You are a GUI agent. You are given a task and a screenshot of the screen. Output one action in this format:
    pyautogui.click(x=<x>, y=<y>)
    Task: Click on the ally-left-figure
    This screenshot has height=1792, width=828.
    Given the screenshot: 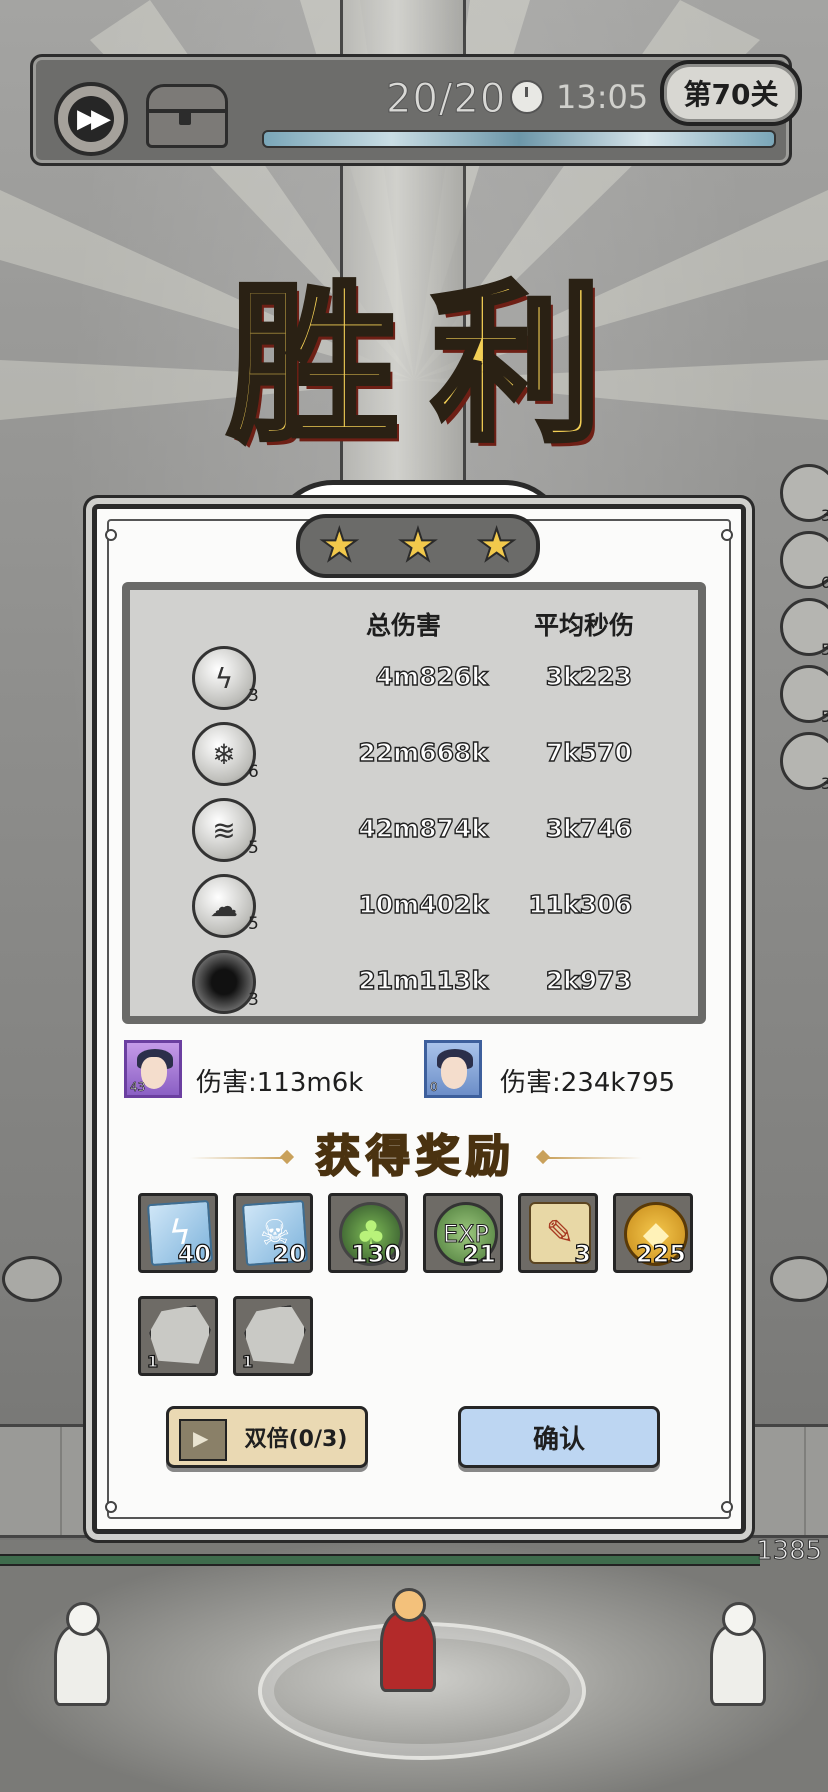 What is the action you would take?
    pyautogui.click(x=79, y=1650)
    